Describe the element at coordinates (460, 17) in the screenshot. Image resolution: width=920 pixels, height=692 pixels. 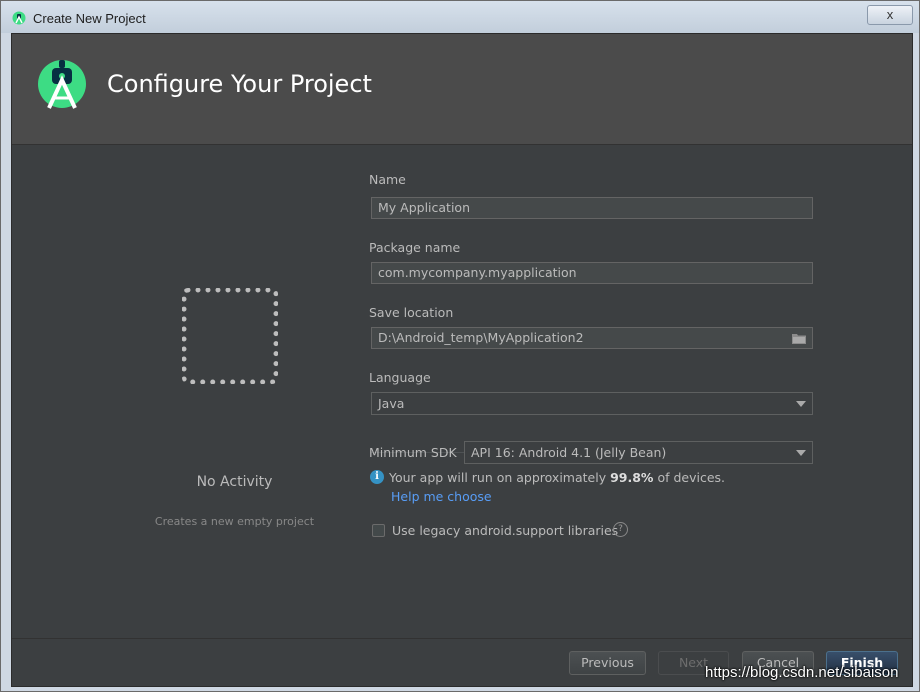
I see `title-bar: Create New Project x` at that location.